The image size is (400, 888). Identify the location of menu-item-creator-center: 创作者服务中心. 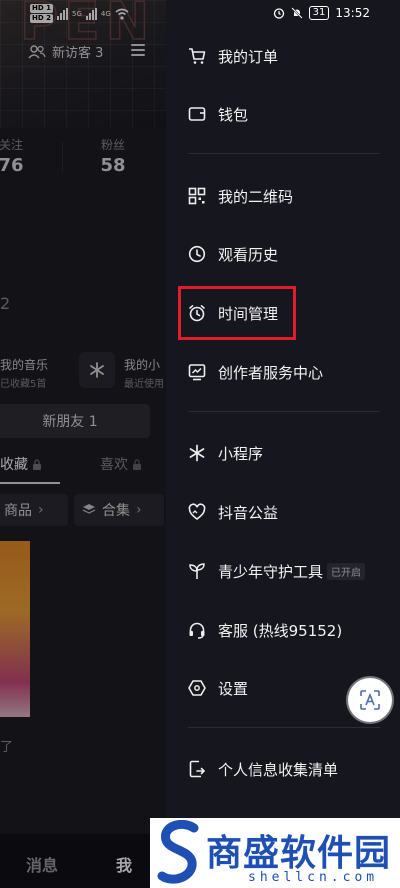
(283, 372).